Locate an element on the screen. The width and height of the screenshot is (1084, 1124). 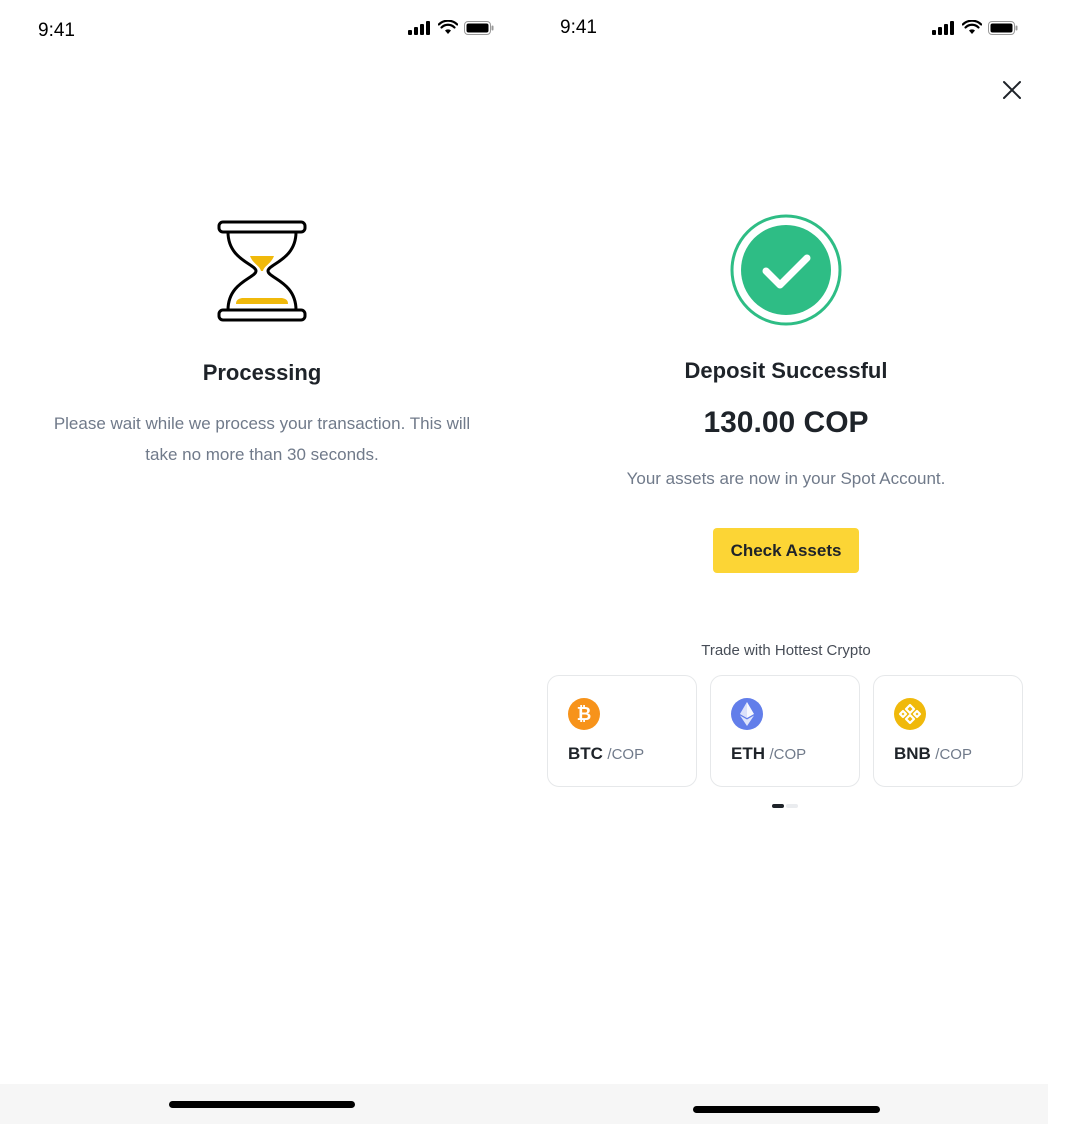
ethereum-icon is located at coordinates (747, 714).